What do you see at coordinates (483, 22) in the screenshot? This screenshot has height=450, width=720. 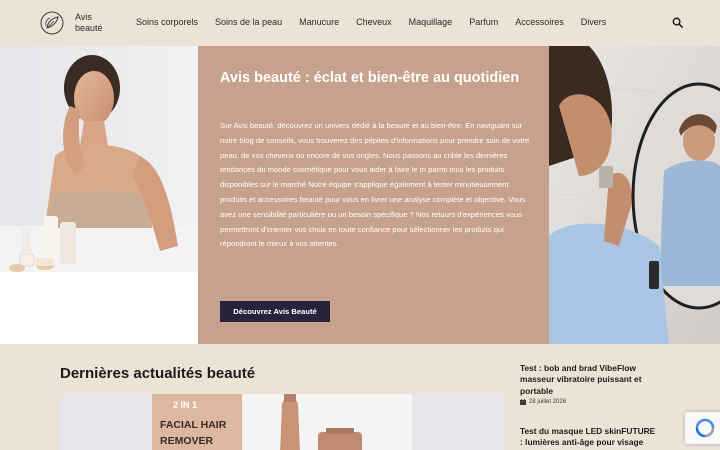 I see `nav-parfum: Parfum` at bounding box center [483, 22].